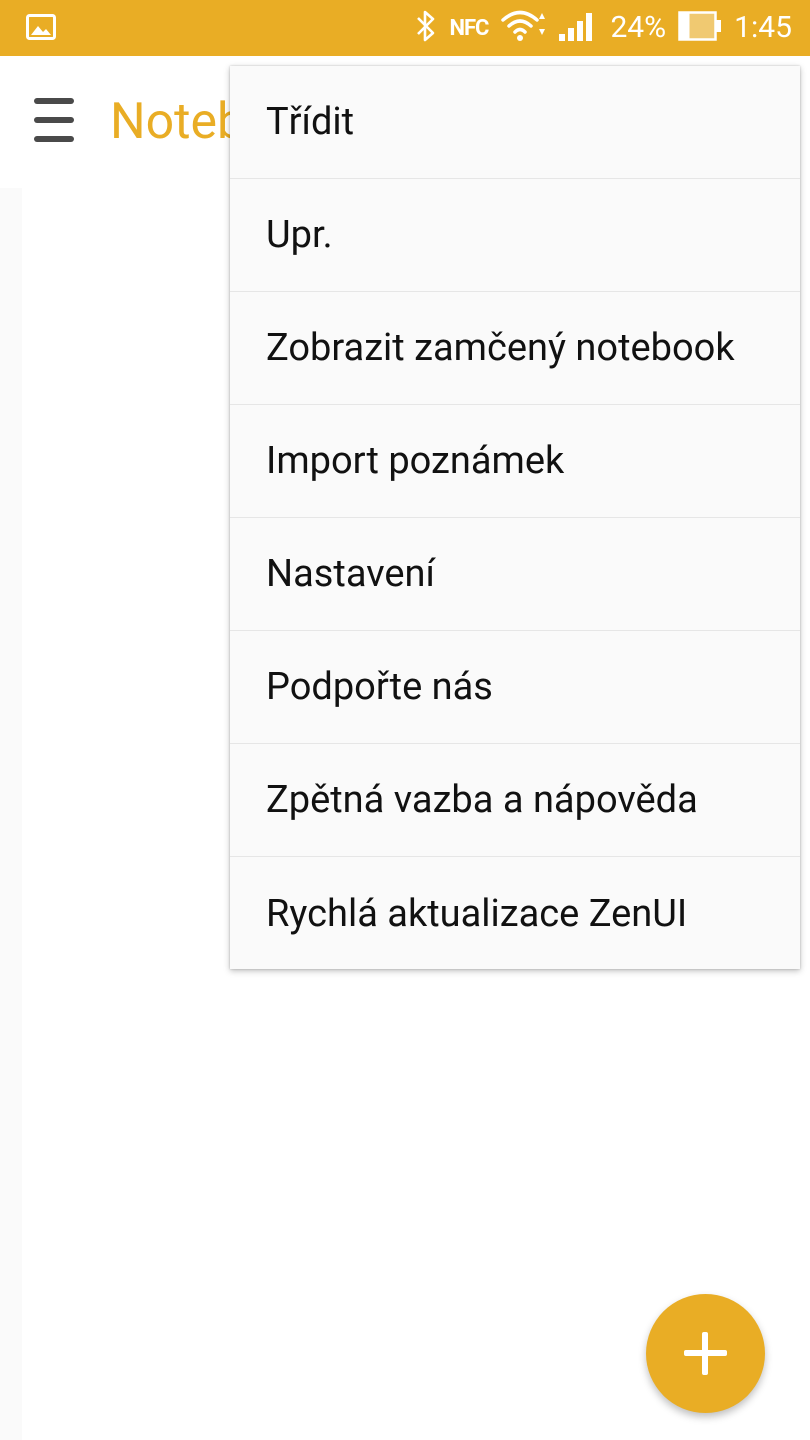 The height and width of the screenshot is (1440, 810). I want to click on menu-item-import-notes: Import poznámek, so click(515, 461).